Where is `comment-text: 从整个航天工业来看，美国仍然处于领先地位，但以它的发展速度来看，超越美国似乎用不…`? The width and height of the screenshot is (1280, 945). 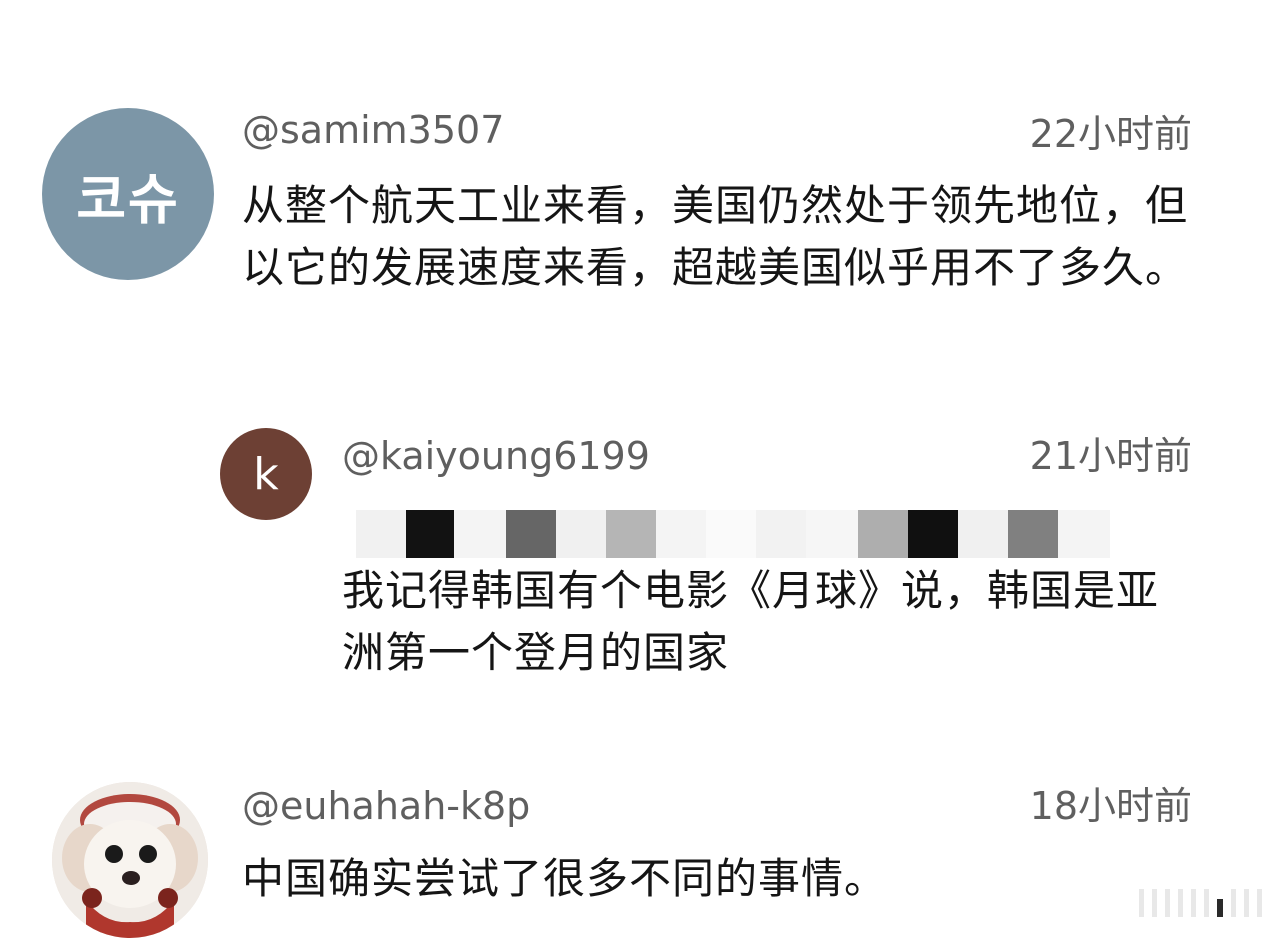
comment-text: 从整个航天工业来看，美国仍然处于领先地位，但以它的发展速度来看，超越美国似乎用不… is located at coordinates (715, 236).